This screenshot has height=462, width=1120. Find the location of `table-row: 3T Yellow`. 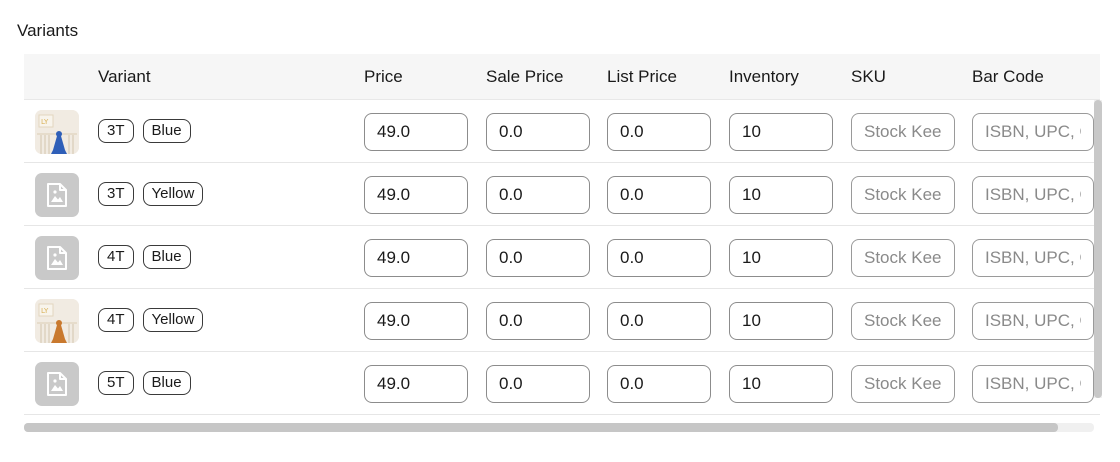

table-row: 3T Yellow is located at coordinates (562, 194).